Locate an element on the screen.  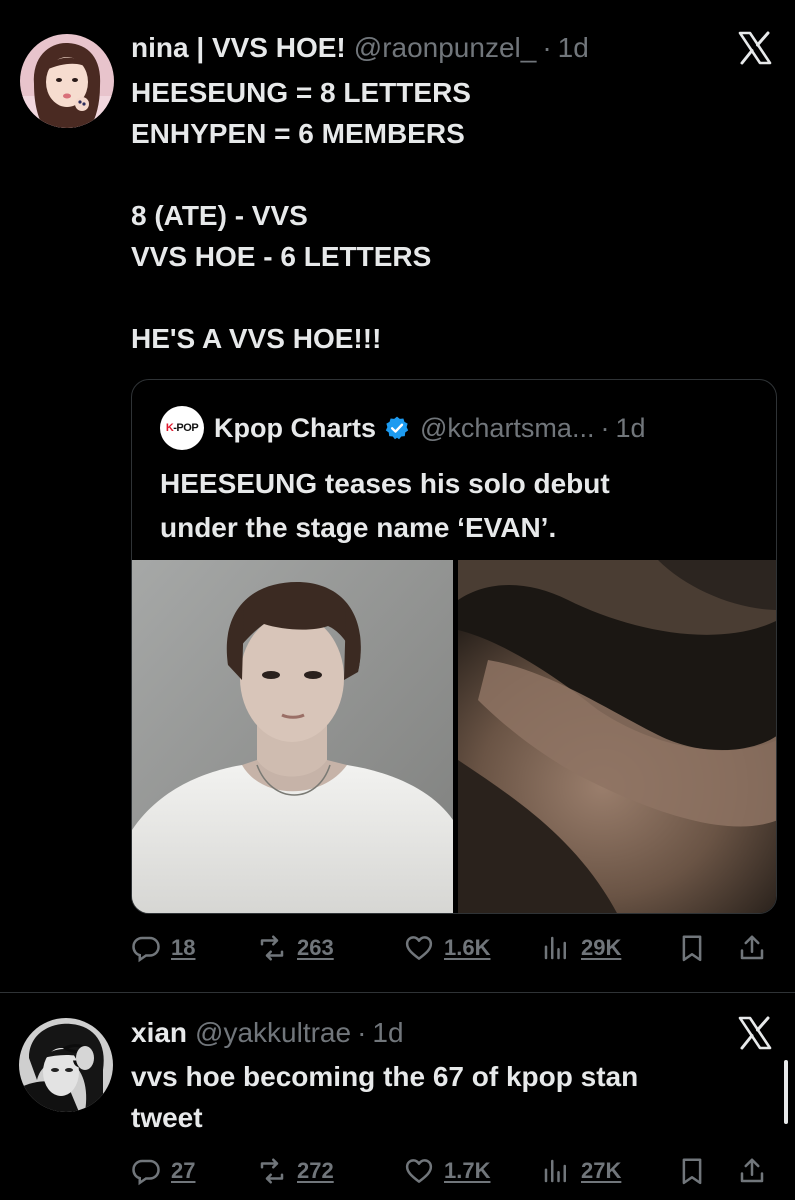
views-count: 27K is located at coordinates (601, 1170).